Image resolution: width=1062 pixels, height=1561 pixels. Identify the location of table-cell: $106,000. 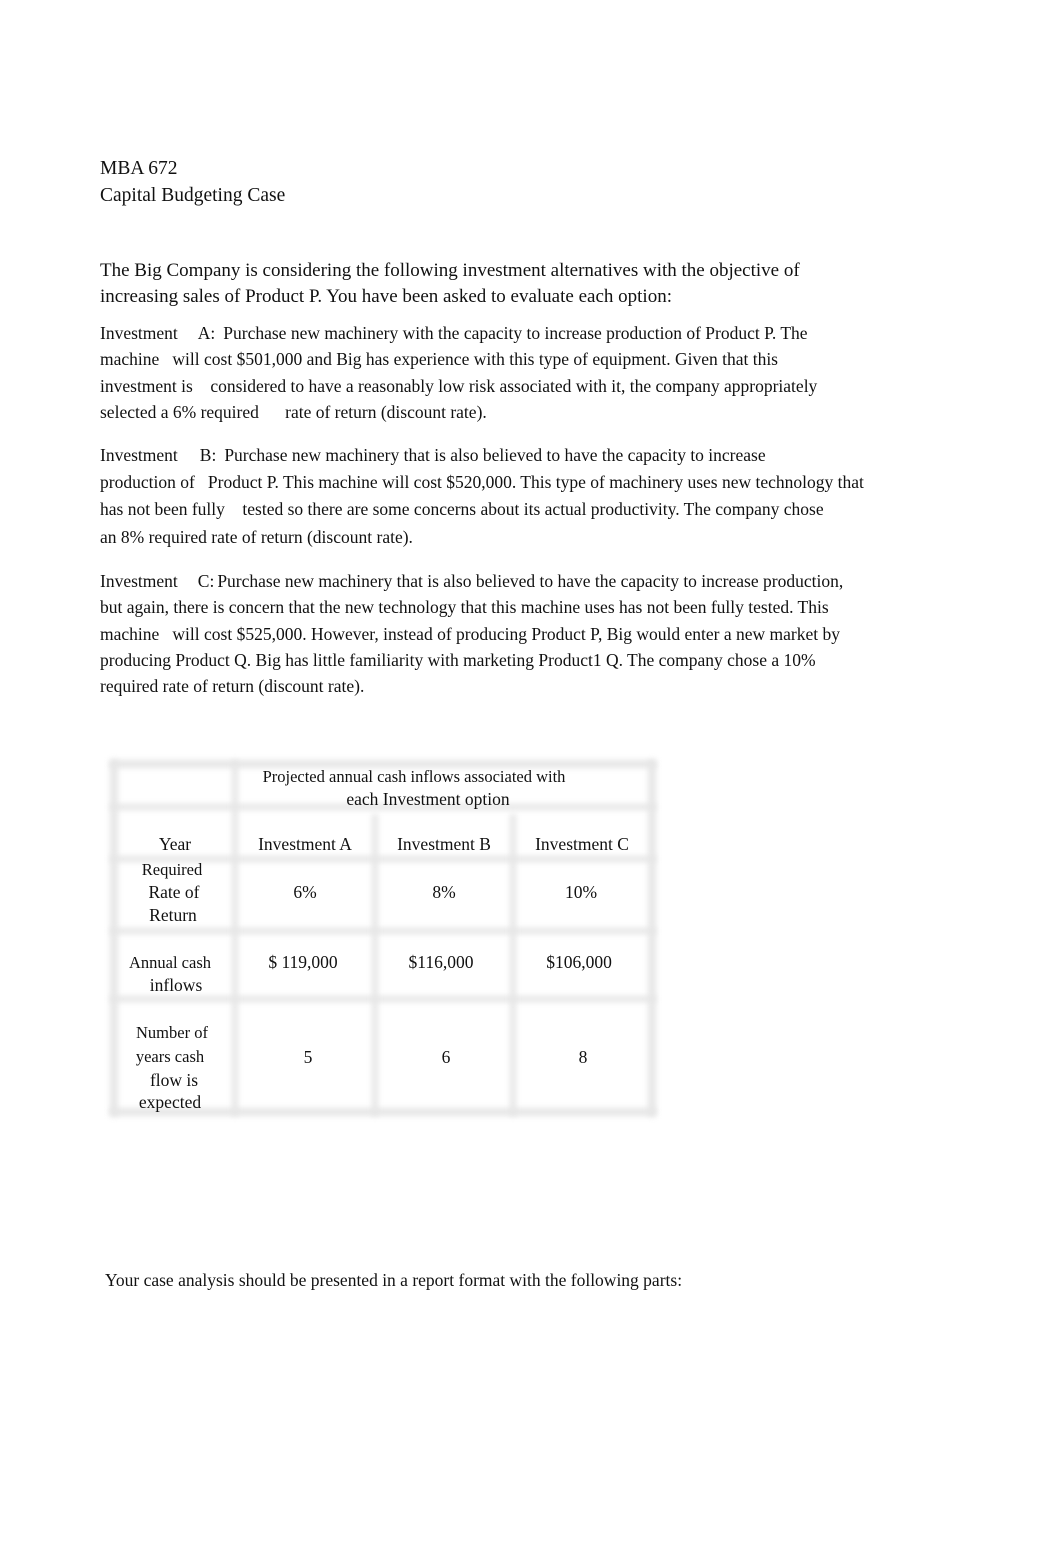
(579, 962).